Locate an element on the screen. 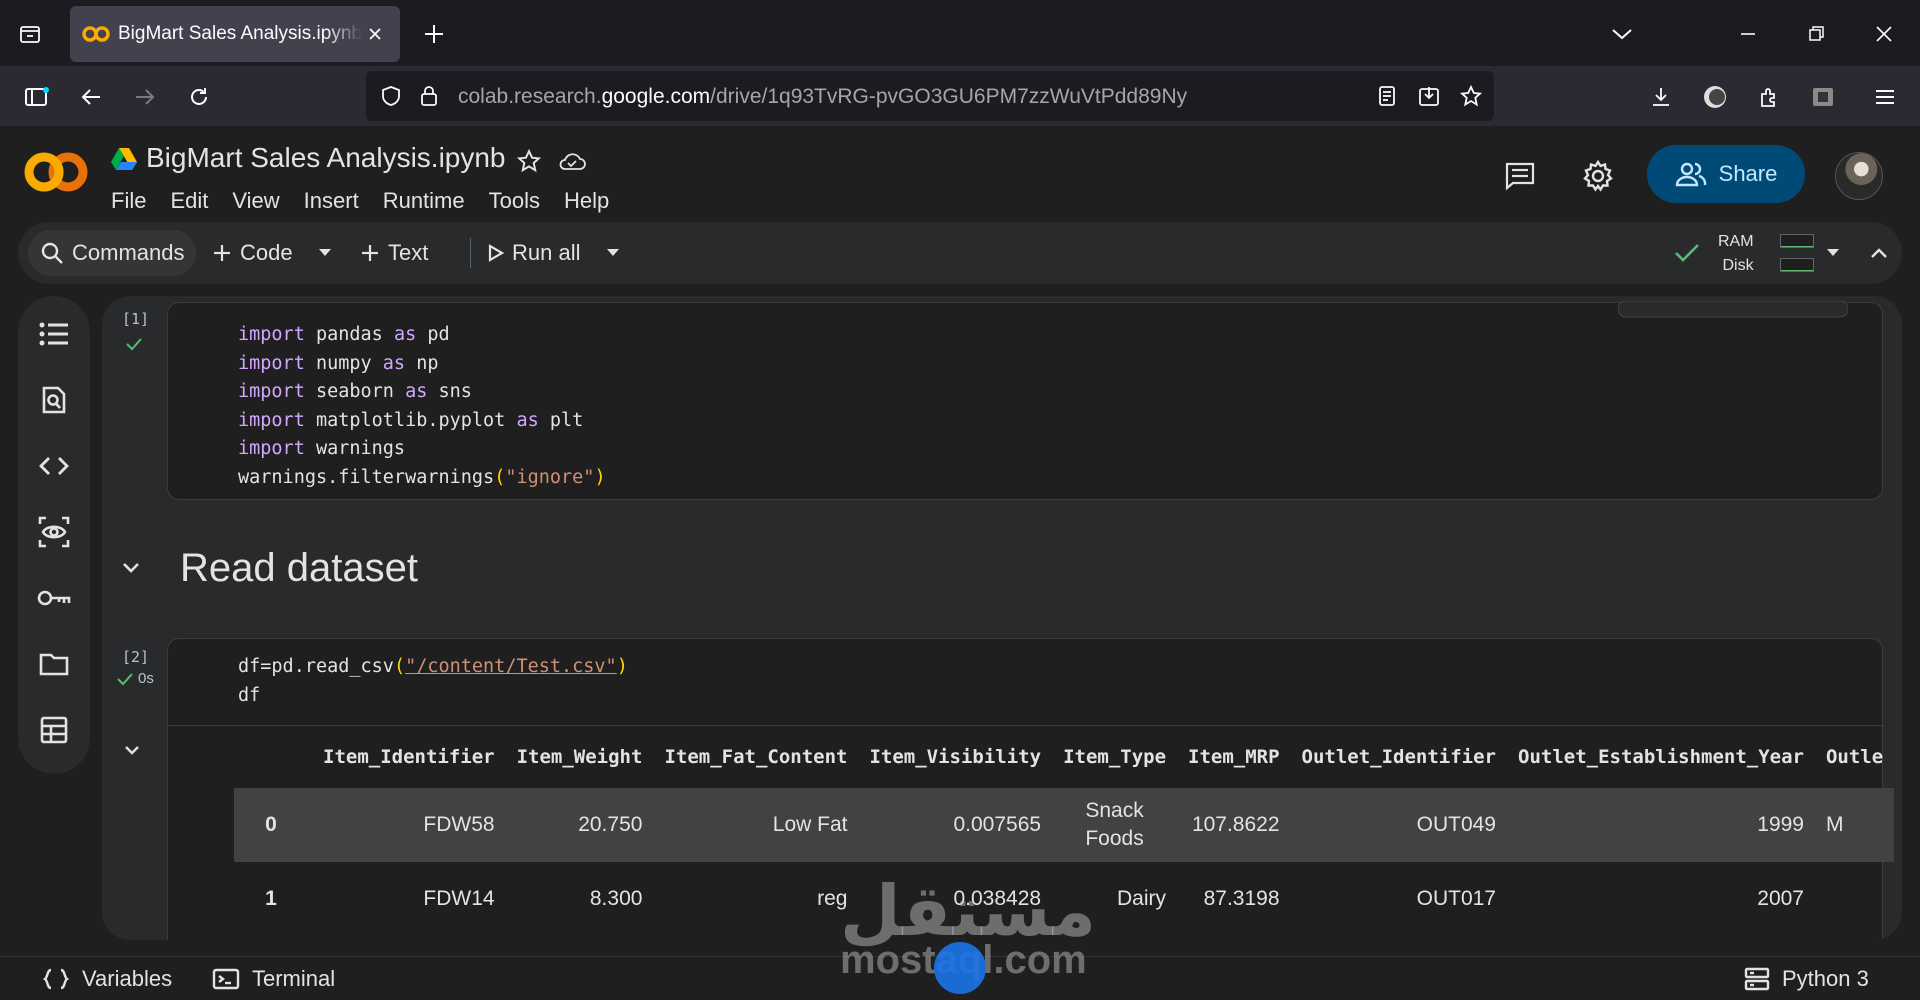 The height and width of the screenshot is (1000, 1920). table-cell: 2007 is located at coordinates (1780, 898).